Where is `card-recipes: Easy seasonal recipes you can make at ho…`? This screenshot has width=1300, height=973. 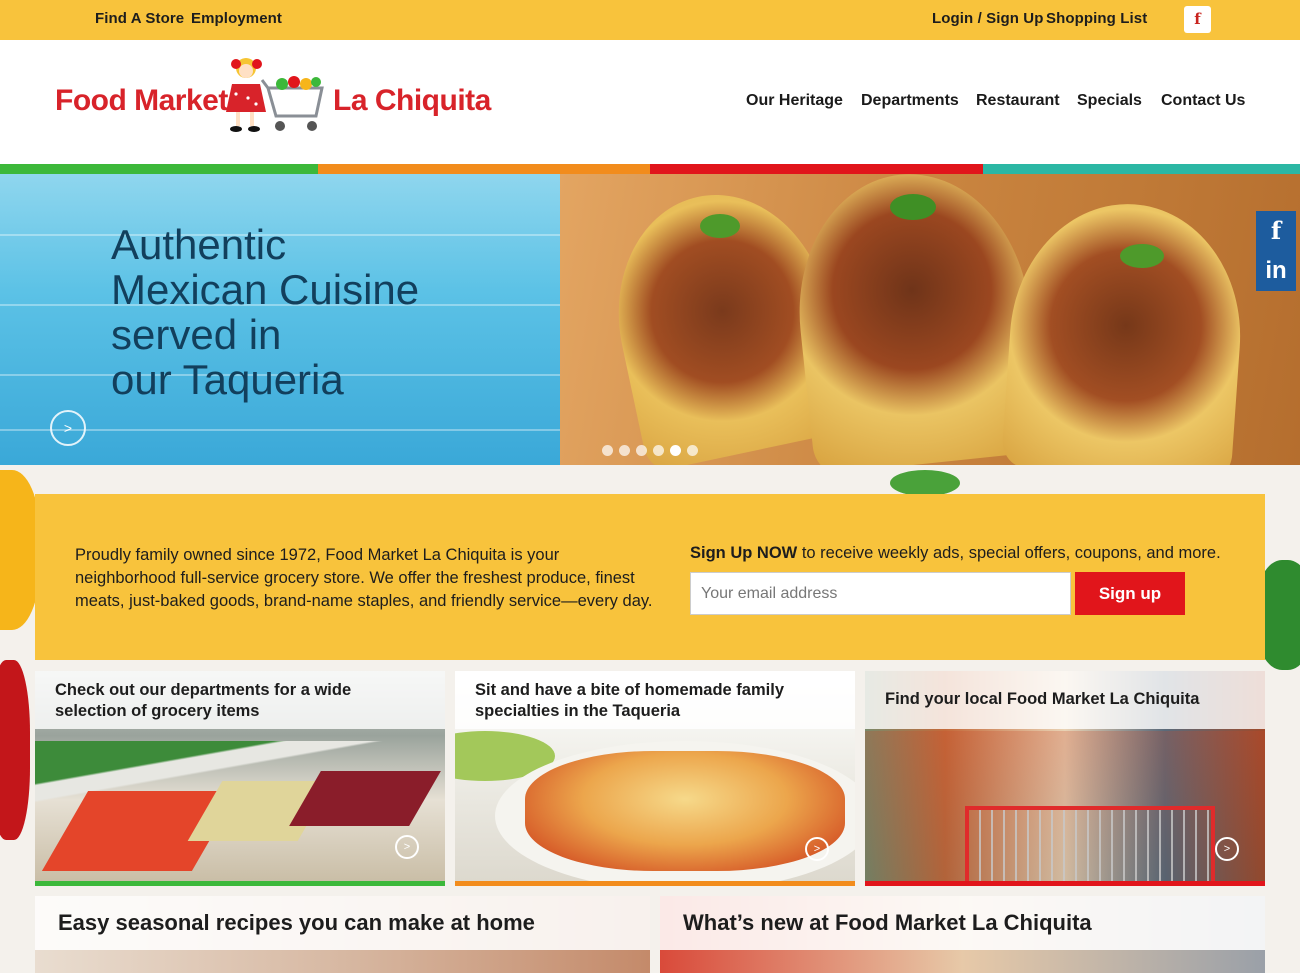 card-recipes: Easy seasonal recipes you can make at ho… is located at coordinates (342, 934).